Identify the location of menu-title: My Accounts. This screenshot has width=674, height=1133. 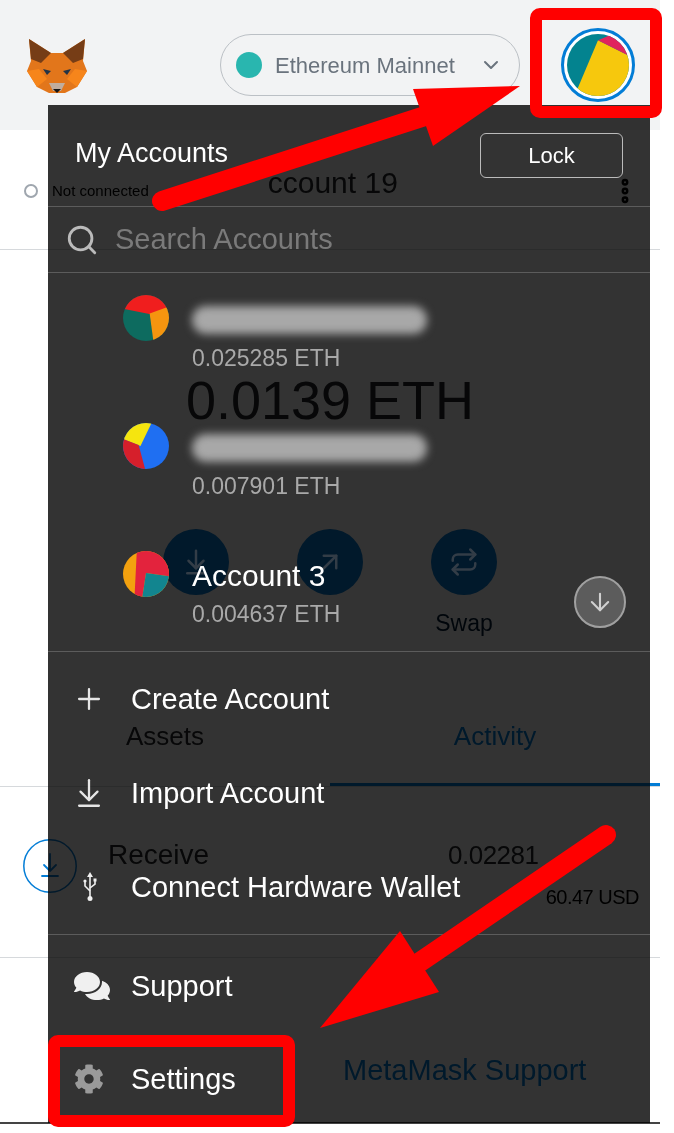
(152, 153).